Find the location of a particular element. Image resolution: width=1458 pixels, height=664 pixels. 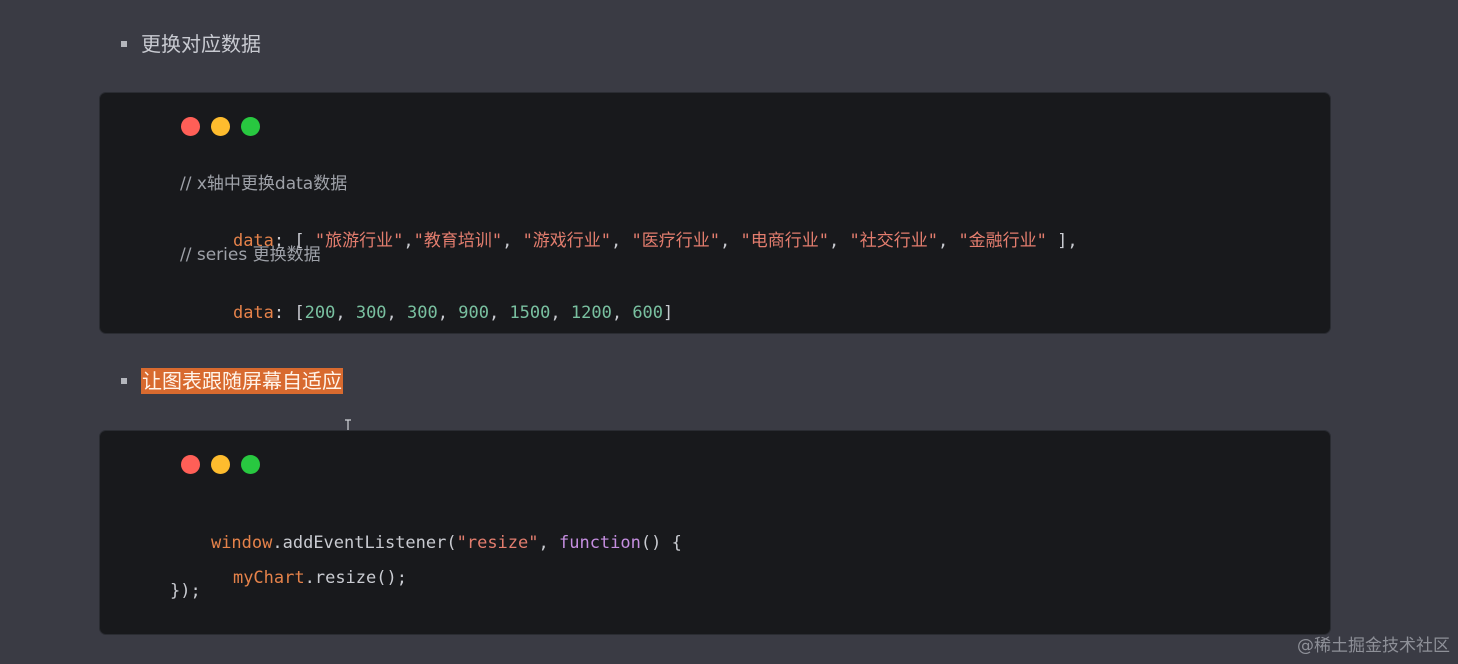

code-key: data is located at coordinates (253, 313).